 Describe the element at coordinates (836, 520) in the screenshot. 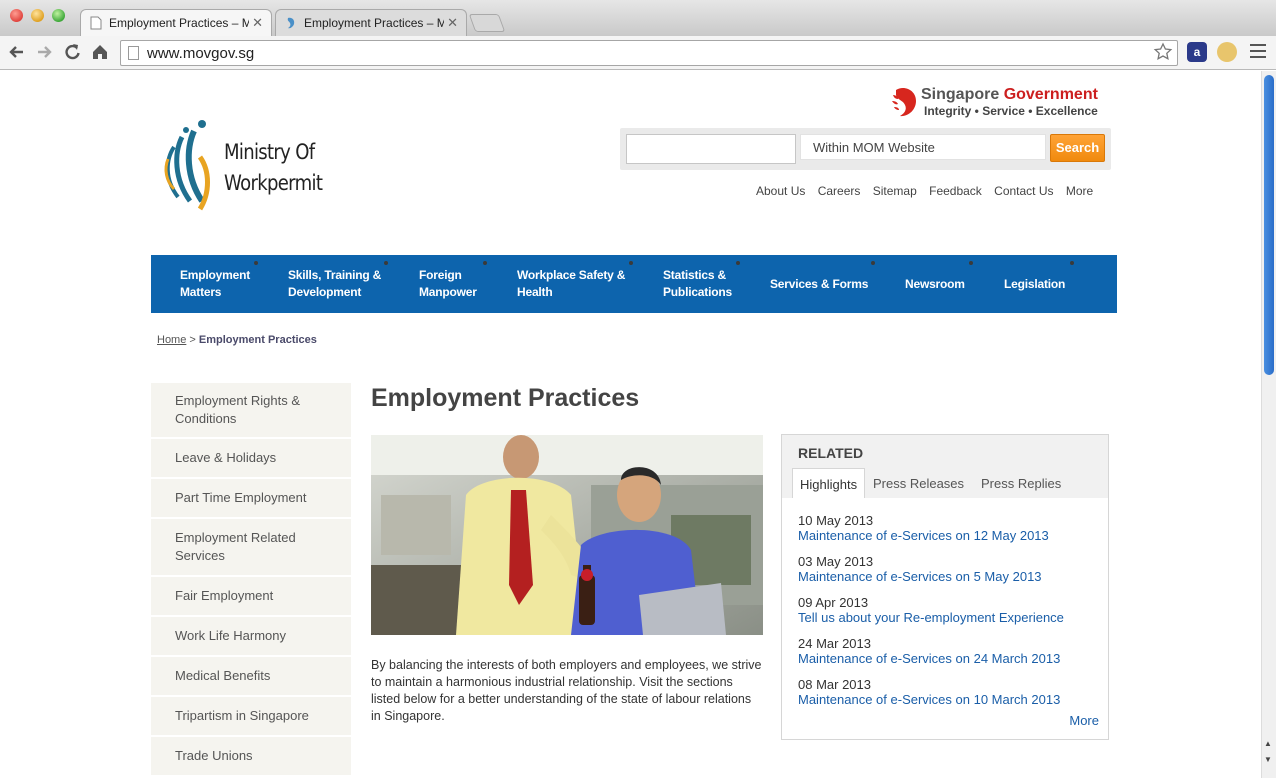

I see `news-date: 10 May 2013` at that location.